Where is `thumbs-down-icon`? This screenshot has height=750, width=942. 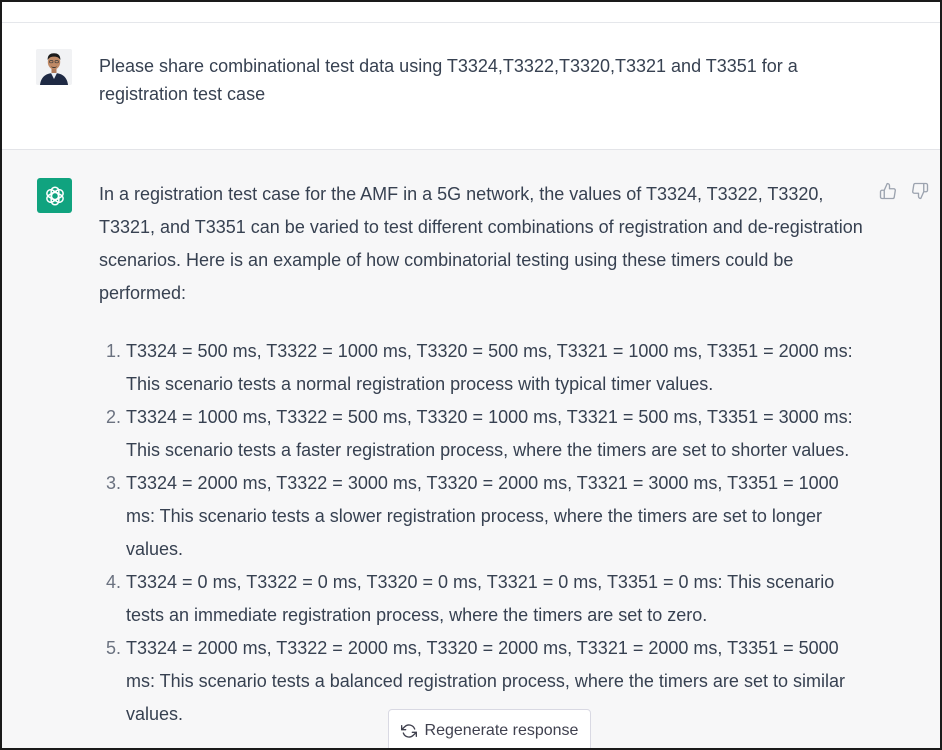 thumbs-down-icon is located at coordinates (920, 191).